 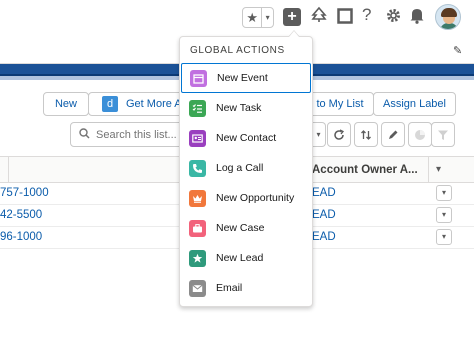 What do you see at coordinates (239, 108) in the screenshot?
I see `menu-item-label: New Task` at bounding box center [239, 108].